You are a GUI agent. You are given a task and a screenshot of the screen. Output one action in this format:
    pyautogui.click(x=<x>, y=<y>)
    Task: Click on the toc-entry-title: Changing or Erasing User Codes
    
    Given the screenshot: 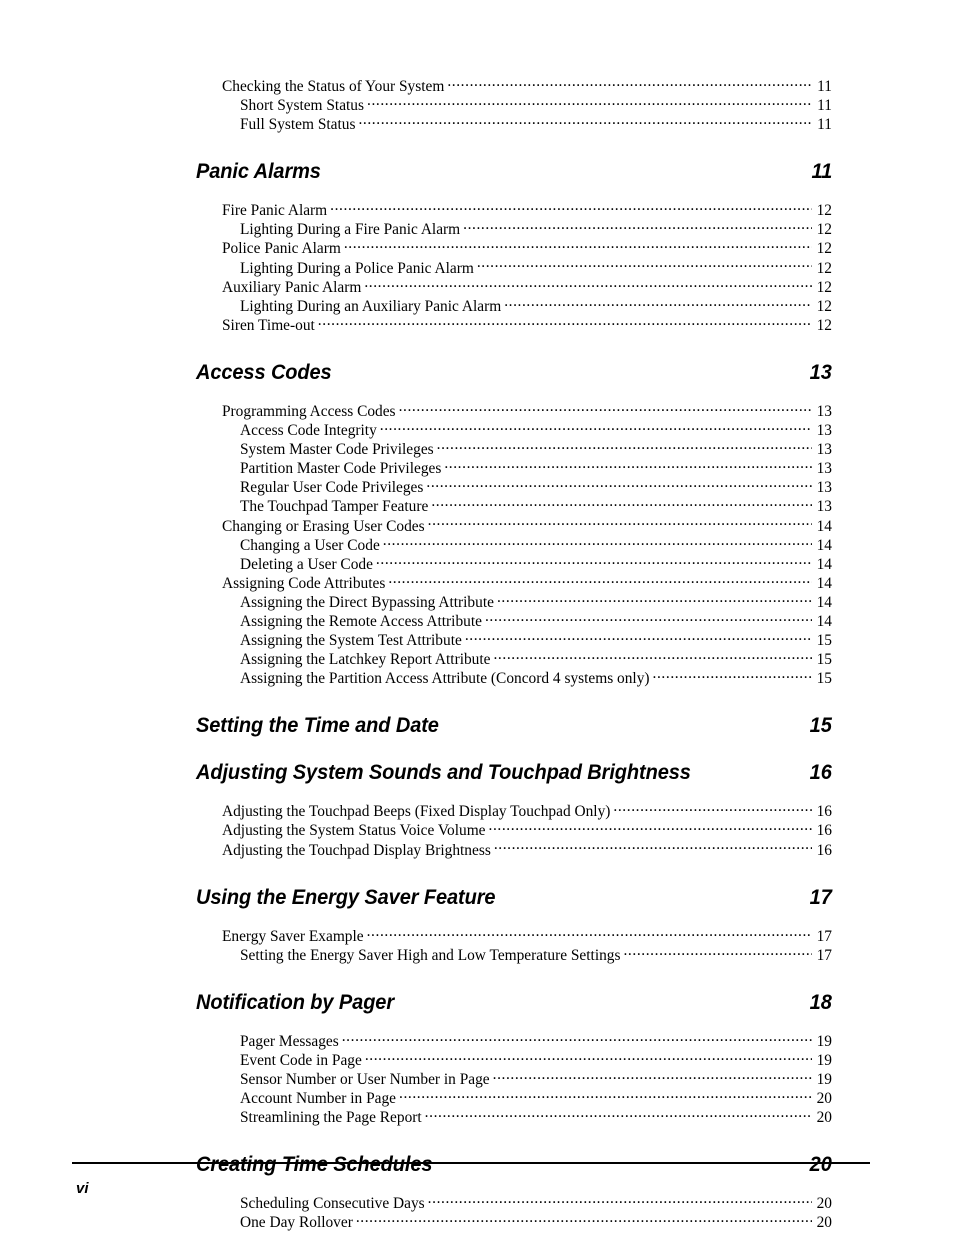 What is the action you would take?
    pyautogui.click(x=323, y=526)
    